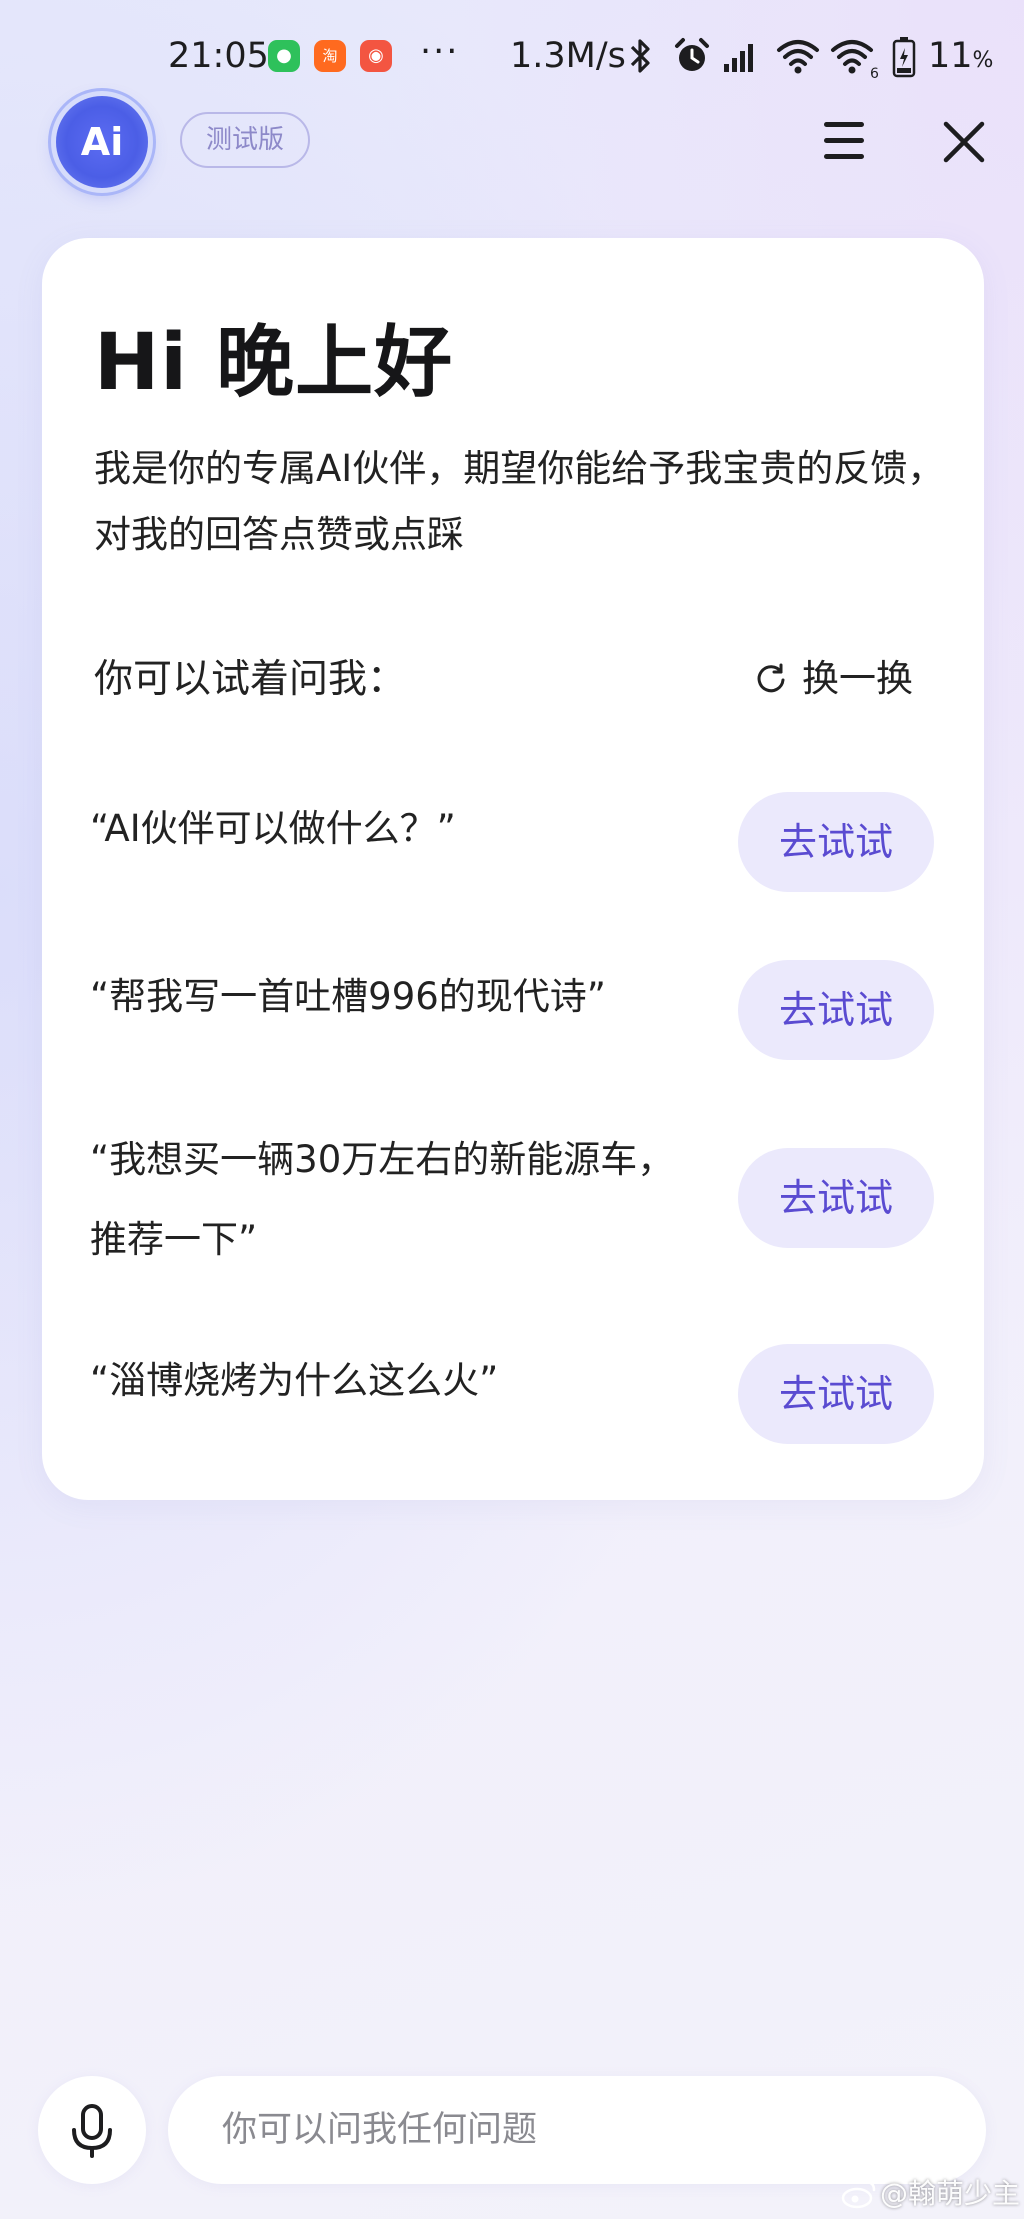 The height and width of the screenshot is (2219, 1024). Describe the element at coordinates (348, 996) in the screenshot. I see `suggestion-text: “帮我写一首吐槽996的现代诗”` at that location.